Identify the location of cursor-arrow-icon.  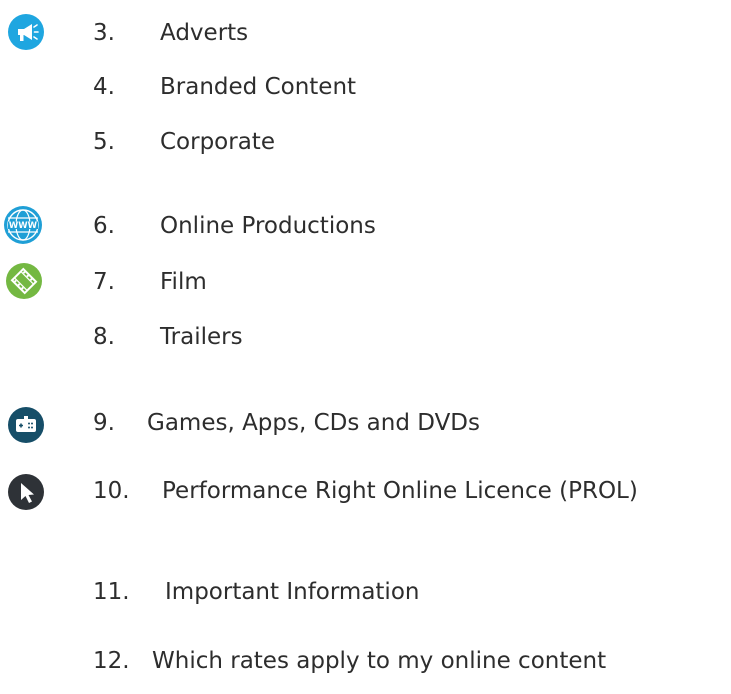
(26, 492).